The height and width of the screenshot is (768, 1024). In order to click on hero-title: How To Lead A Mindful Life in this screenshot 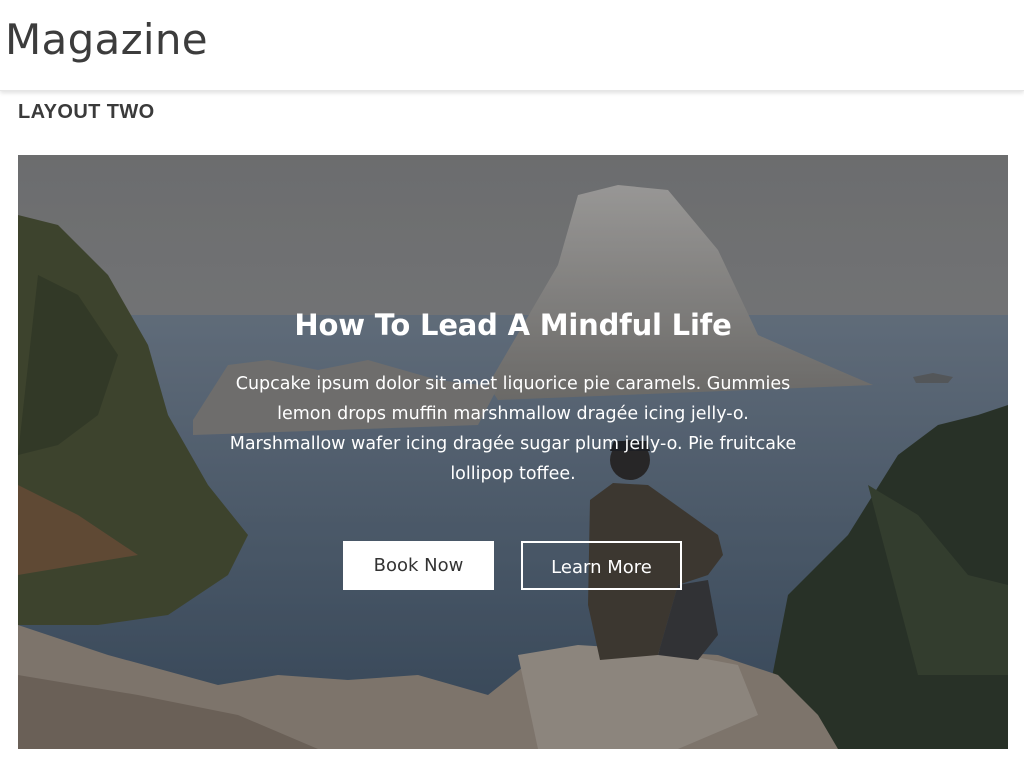, I will do `click(513, 325)`.